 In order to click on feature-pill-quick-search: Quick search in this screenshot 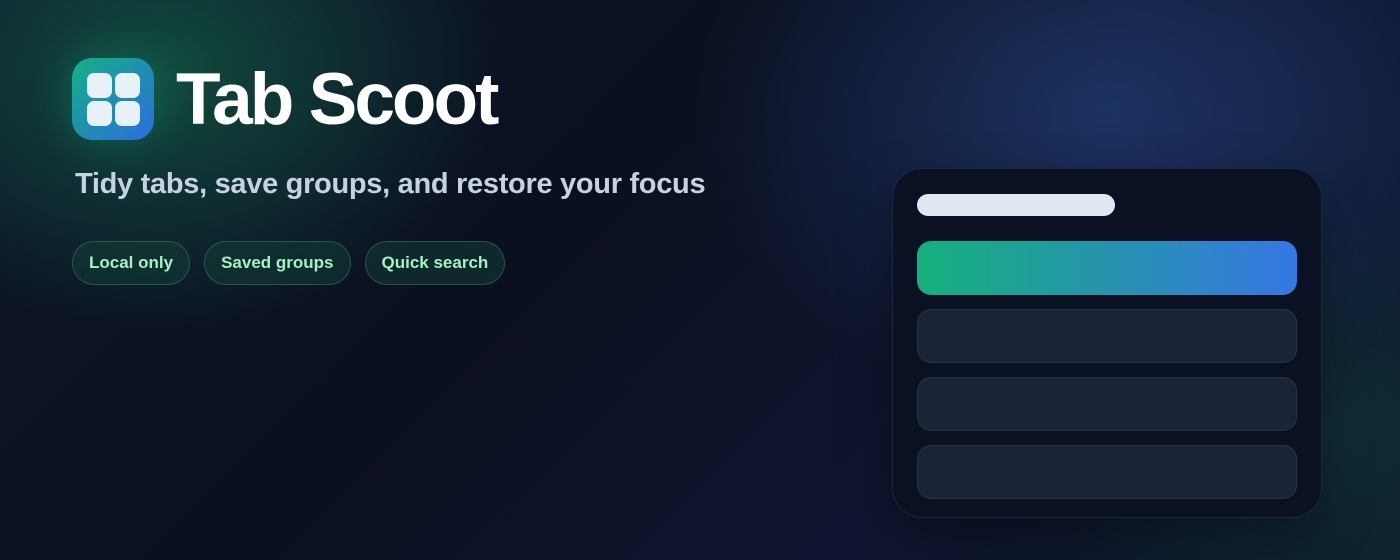, I will do `click(435, 263)`.